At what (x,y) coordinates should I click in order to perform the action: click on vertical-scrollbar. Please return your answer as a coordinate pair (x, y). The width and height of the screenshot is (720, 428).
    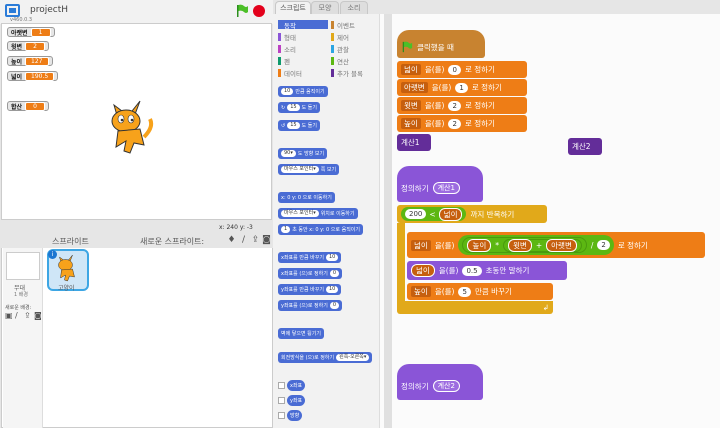
    Looking at the image, I should click on (388, 221).